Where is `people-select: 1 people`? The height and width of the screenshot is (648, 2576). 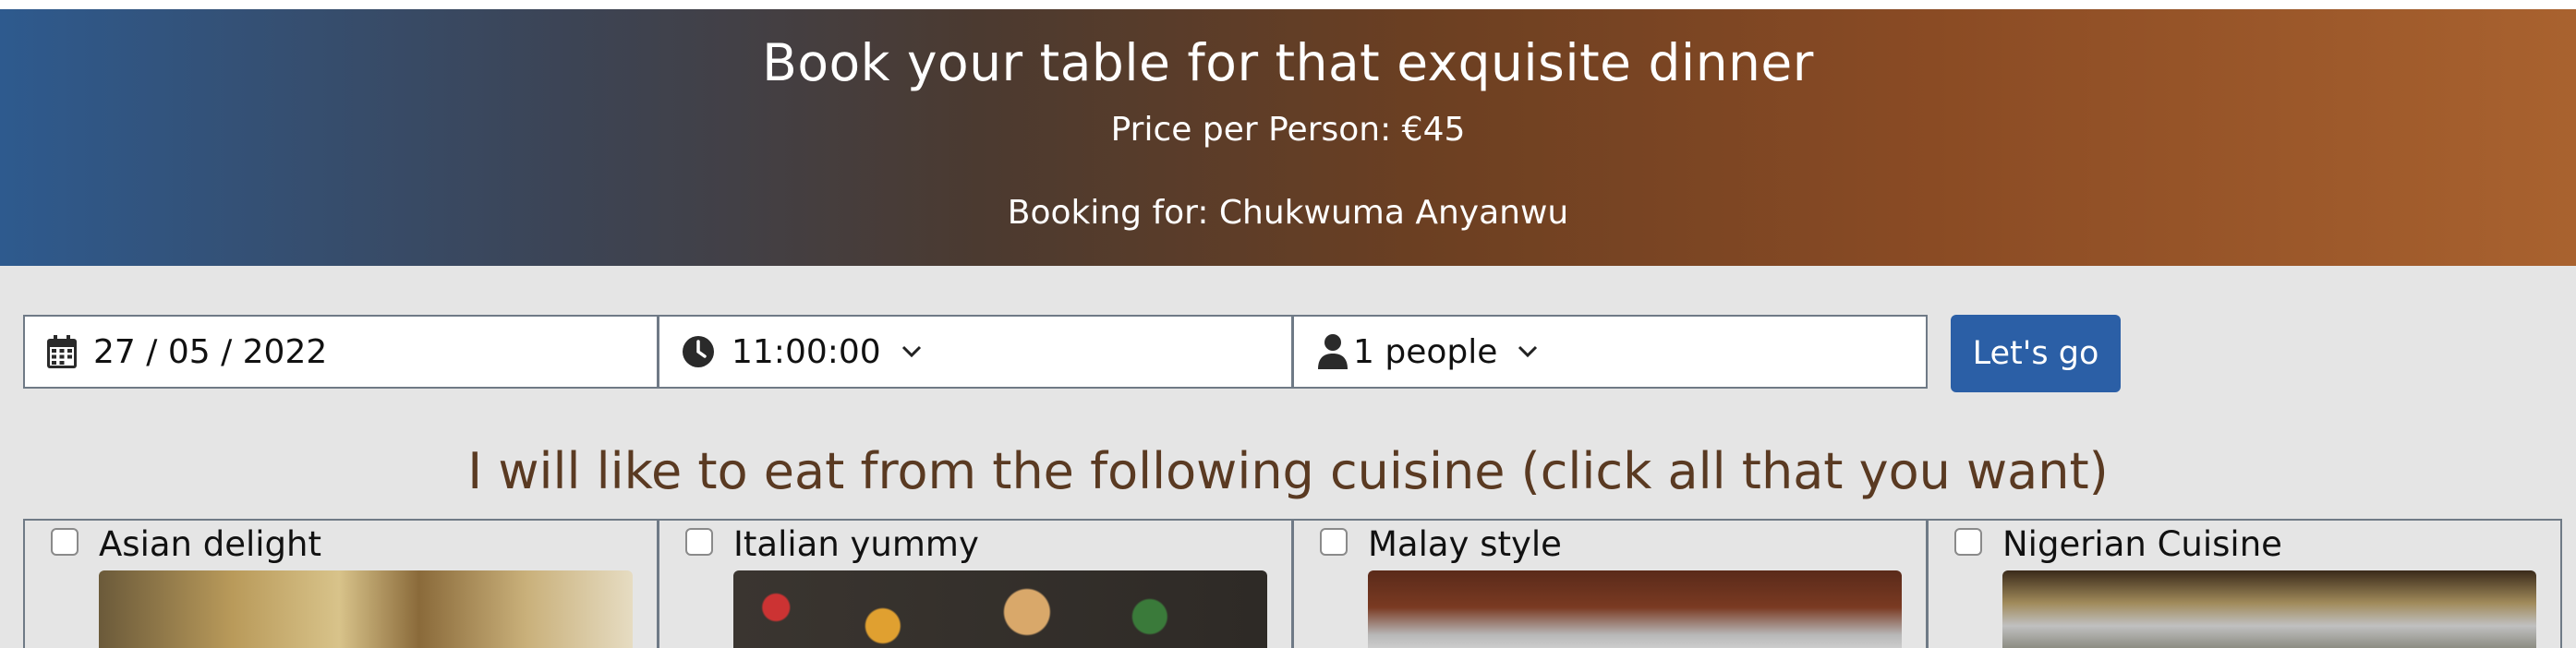
people-select: 1 people is located at coordinates (1610, 352).